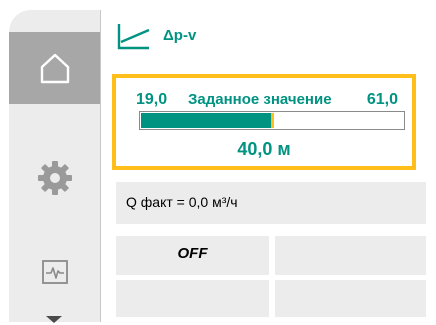 The height and width of the screenshot is (325, 436). What do you see at coordinates (180, 35) in the screenshot?
I see `control-mode-label: Δp-v` at bounding box center [180, 35].